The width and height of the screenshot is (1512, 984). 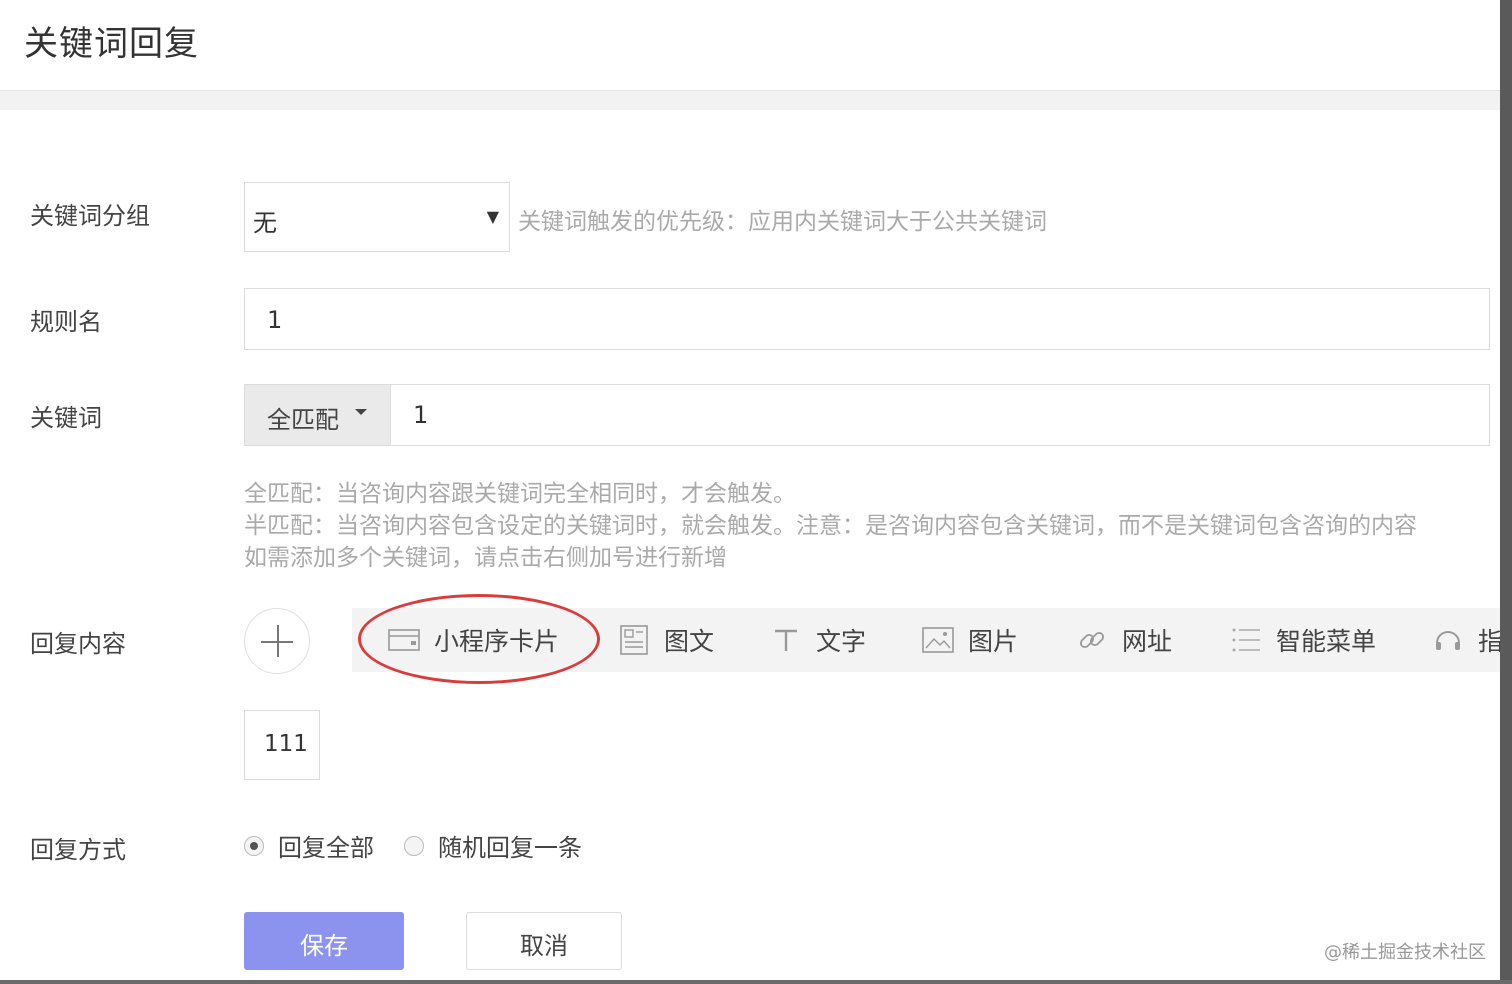 What do you see at coordinates (303, 420) in the screenshot?
I see `match-mode-label: 全匹配` at bounding box center [303, 420].